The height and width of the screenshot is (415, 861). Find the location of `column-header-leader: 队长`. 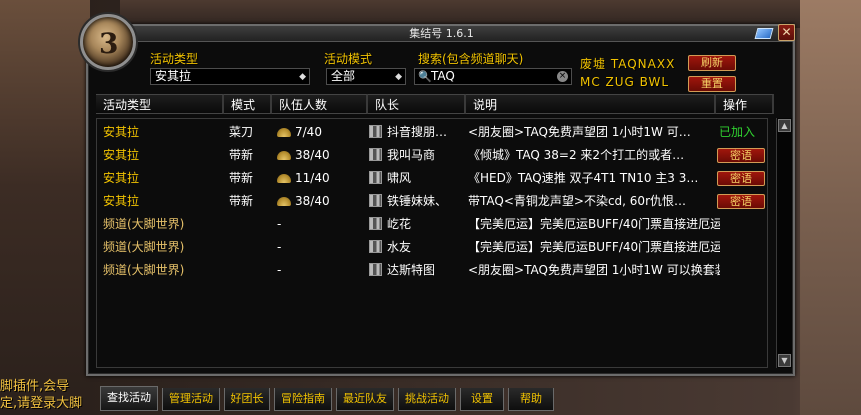

column-header-leader: 队长 is located at coordinates (417, 104).